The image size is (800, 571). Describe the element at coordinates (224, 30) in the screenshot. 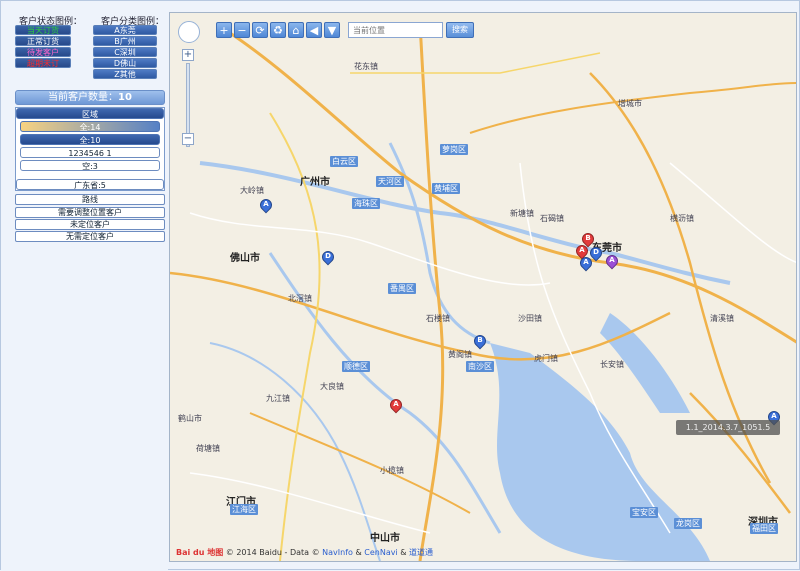

I see `plus-icon: +` at that location.